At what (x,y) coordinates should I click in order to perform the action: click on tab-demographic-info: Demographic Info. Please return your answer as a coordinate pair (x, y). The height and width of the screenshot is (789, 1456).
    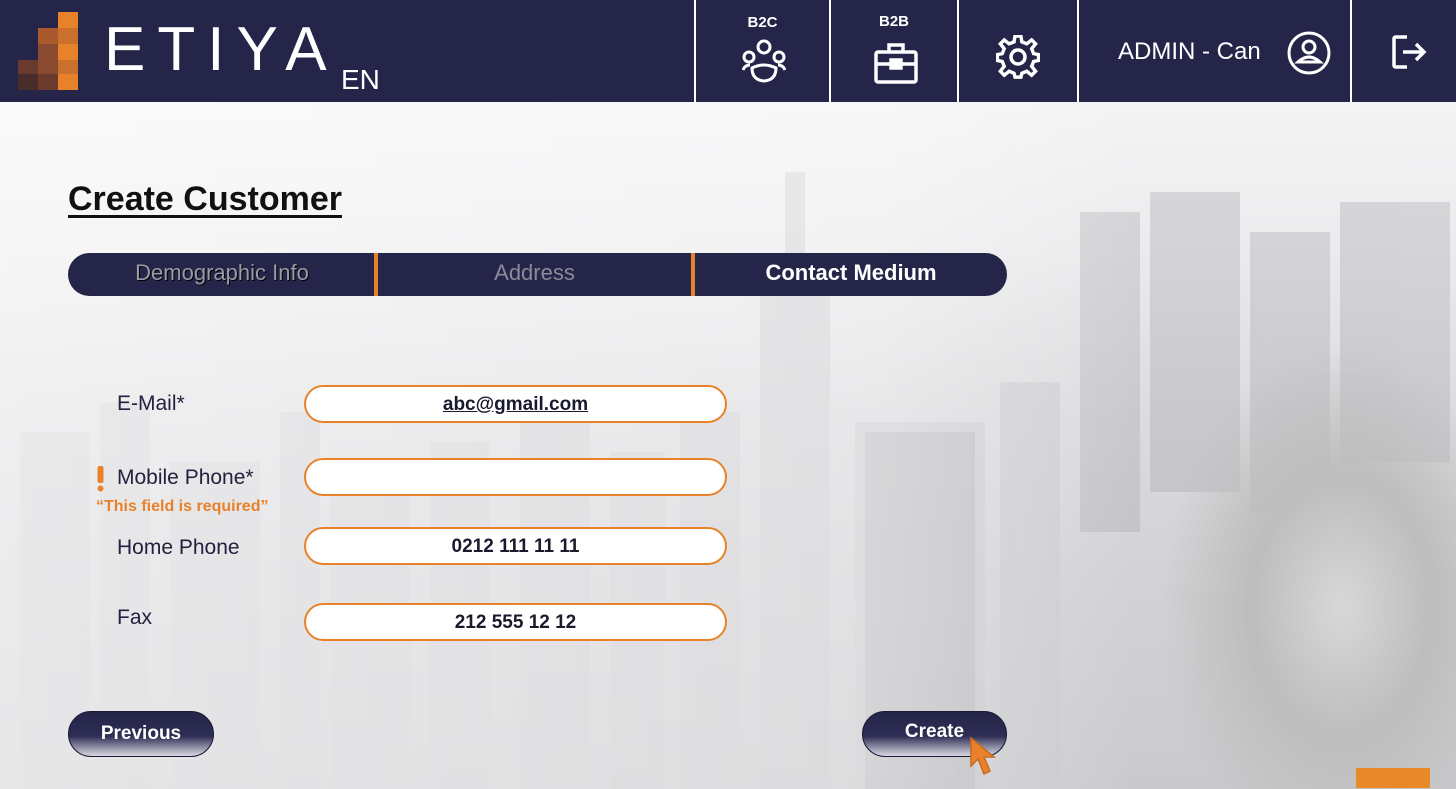
    Looking at the image, I should click on (222, 274).